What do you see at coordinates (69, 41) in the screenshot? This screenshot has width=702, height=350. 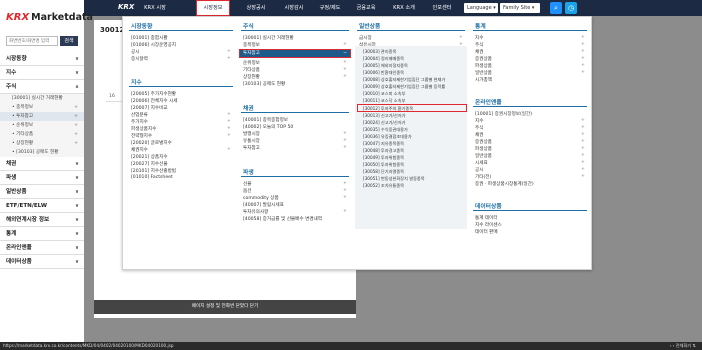 I see `search-button: 검색` at bounding box center [69, 41].